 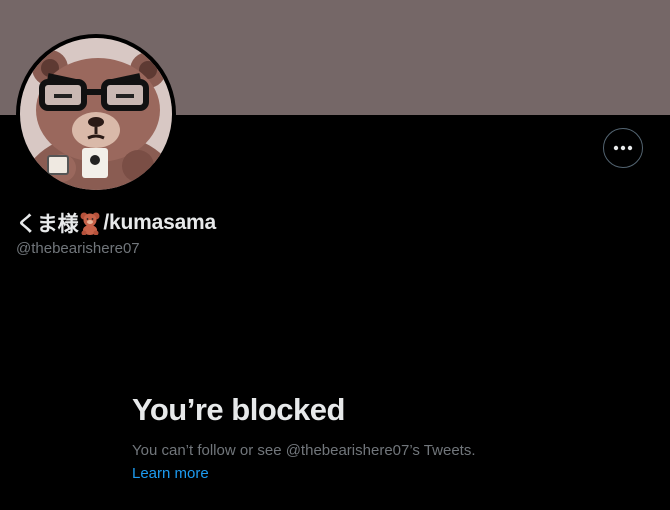 What do you see at coordinates (47, 224) in the screenshot?
I see `display-name-prefix: くま様` at bounding box center [47, 224].